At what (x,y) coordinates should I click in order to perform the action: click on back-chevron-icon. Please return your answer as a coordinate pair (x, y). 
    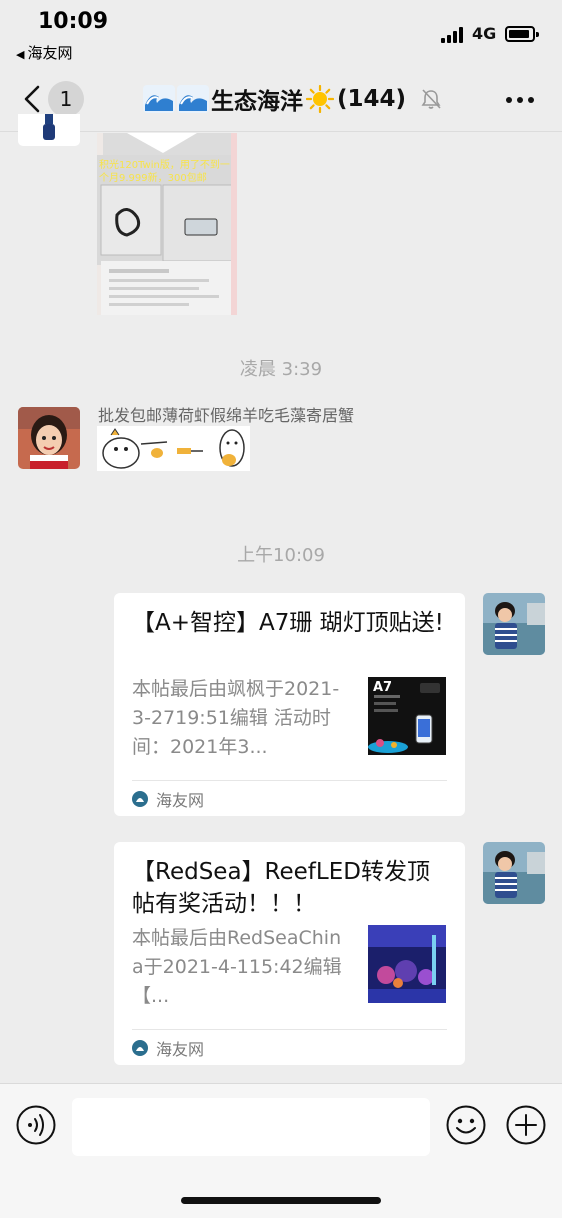
    Looking at the image, I should click on (33, 99).